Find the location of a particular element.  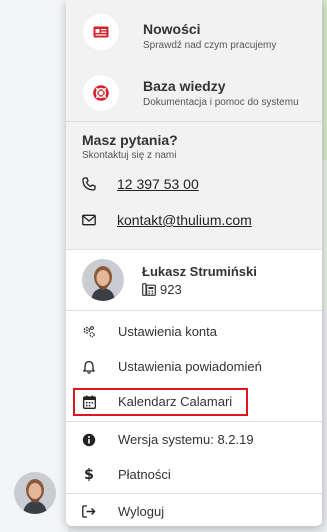

calendar-item: Kalendarz Calamari is located at coordinates (194, 401).